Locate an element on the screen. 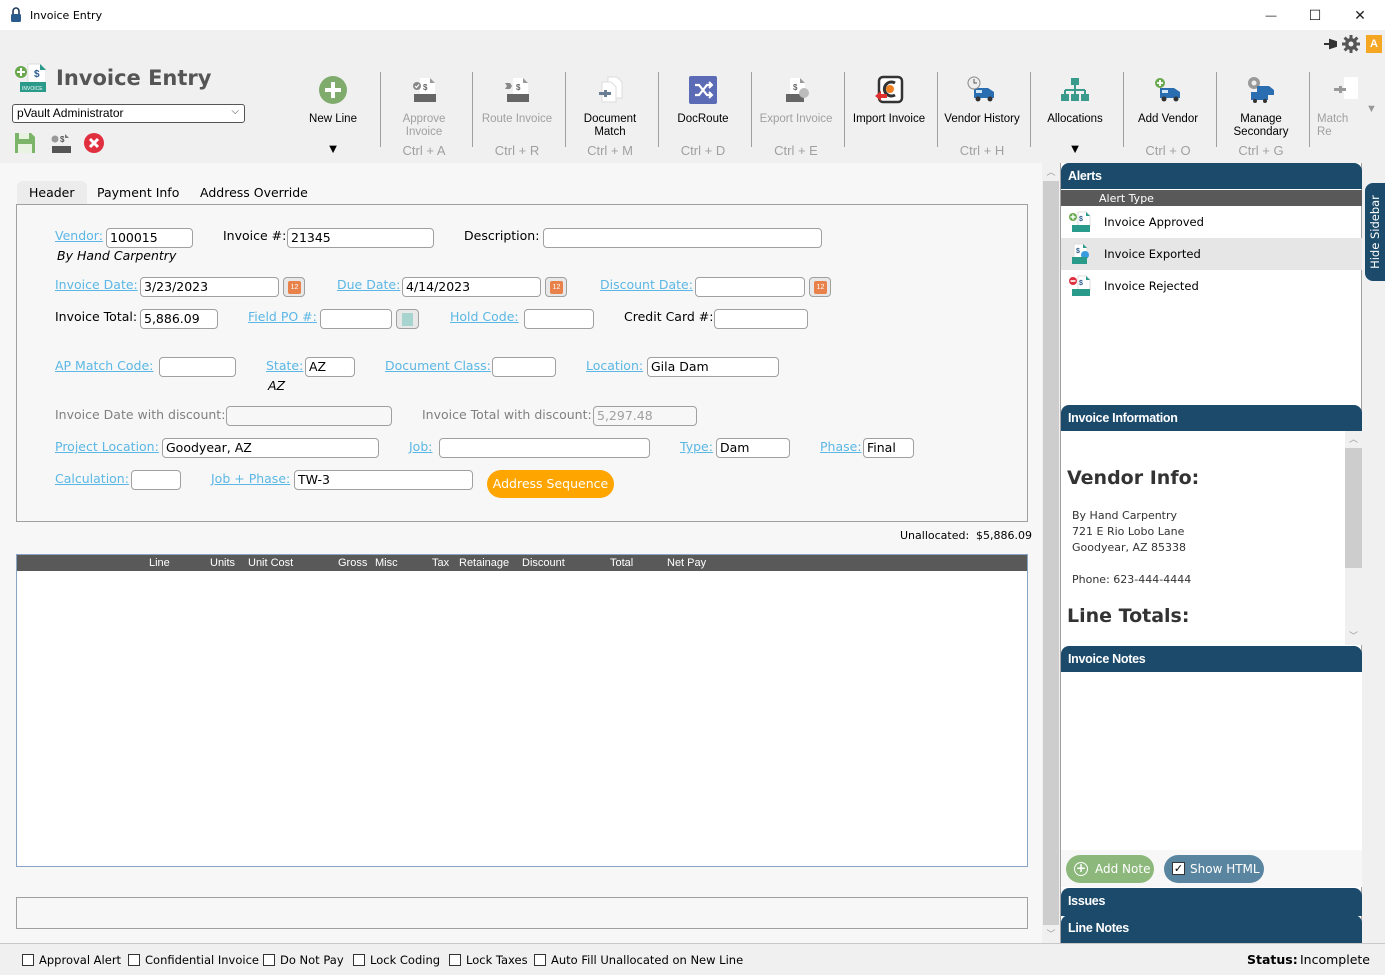 This screenshot has height=975, width=1385. hold-code-input is located at coordinates (559, 319).